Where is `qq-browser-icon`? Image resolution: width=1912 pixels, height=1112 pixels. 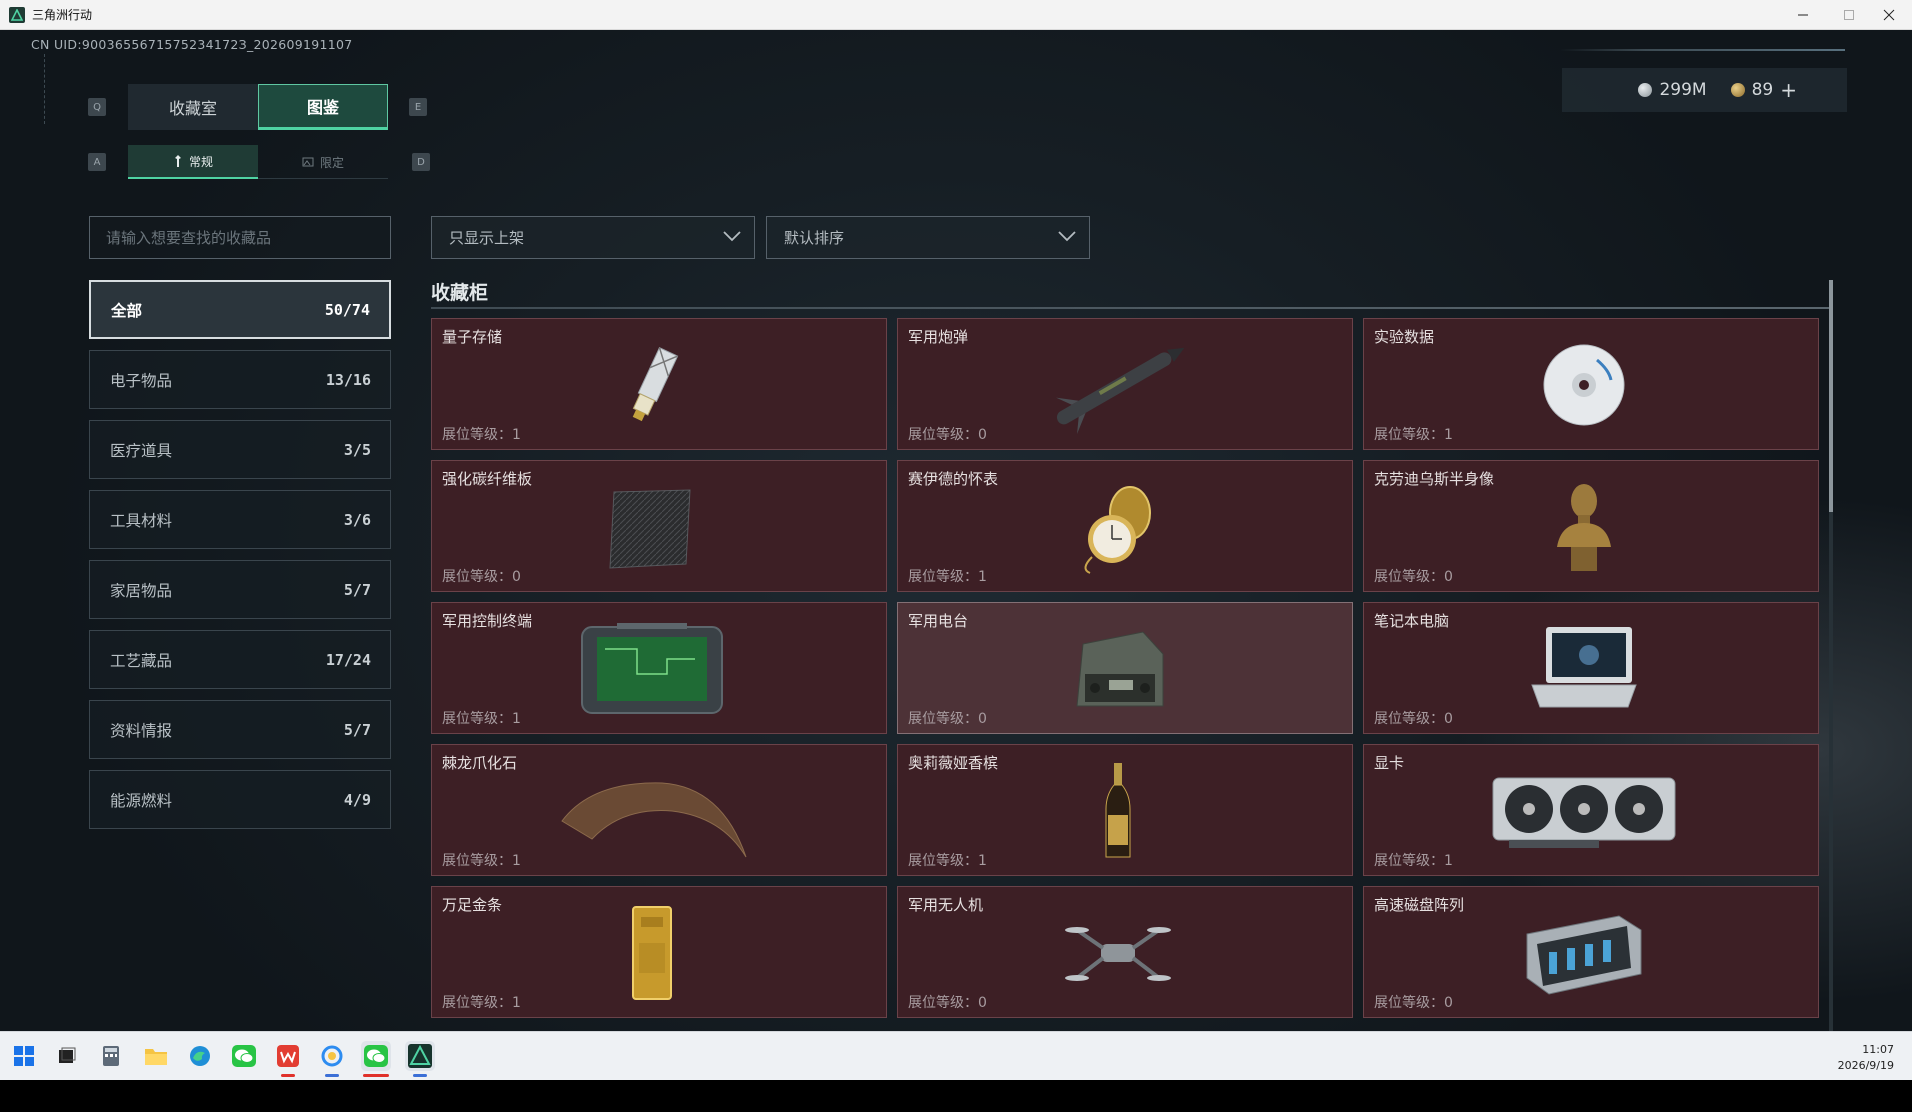 qq-browser-icon is located at coordinates (332, 1059).